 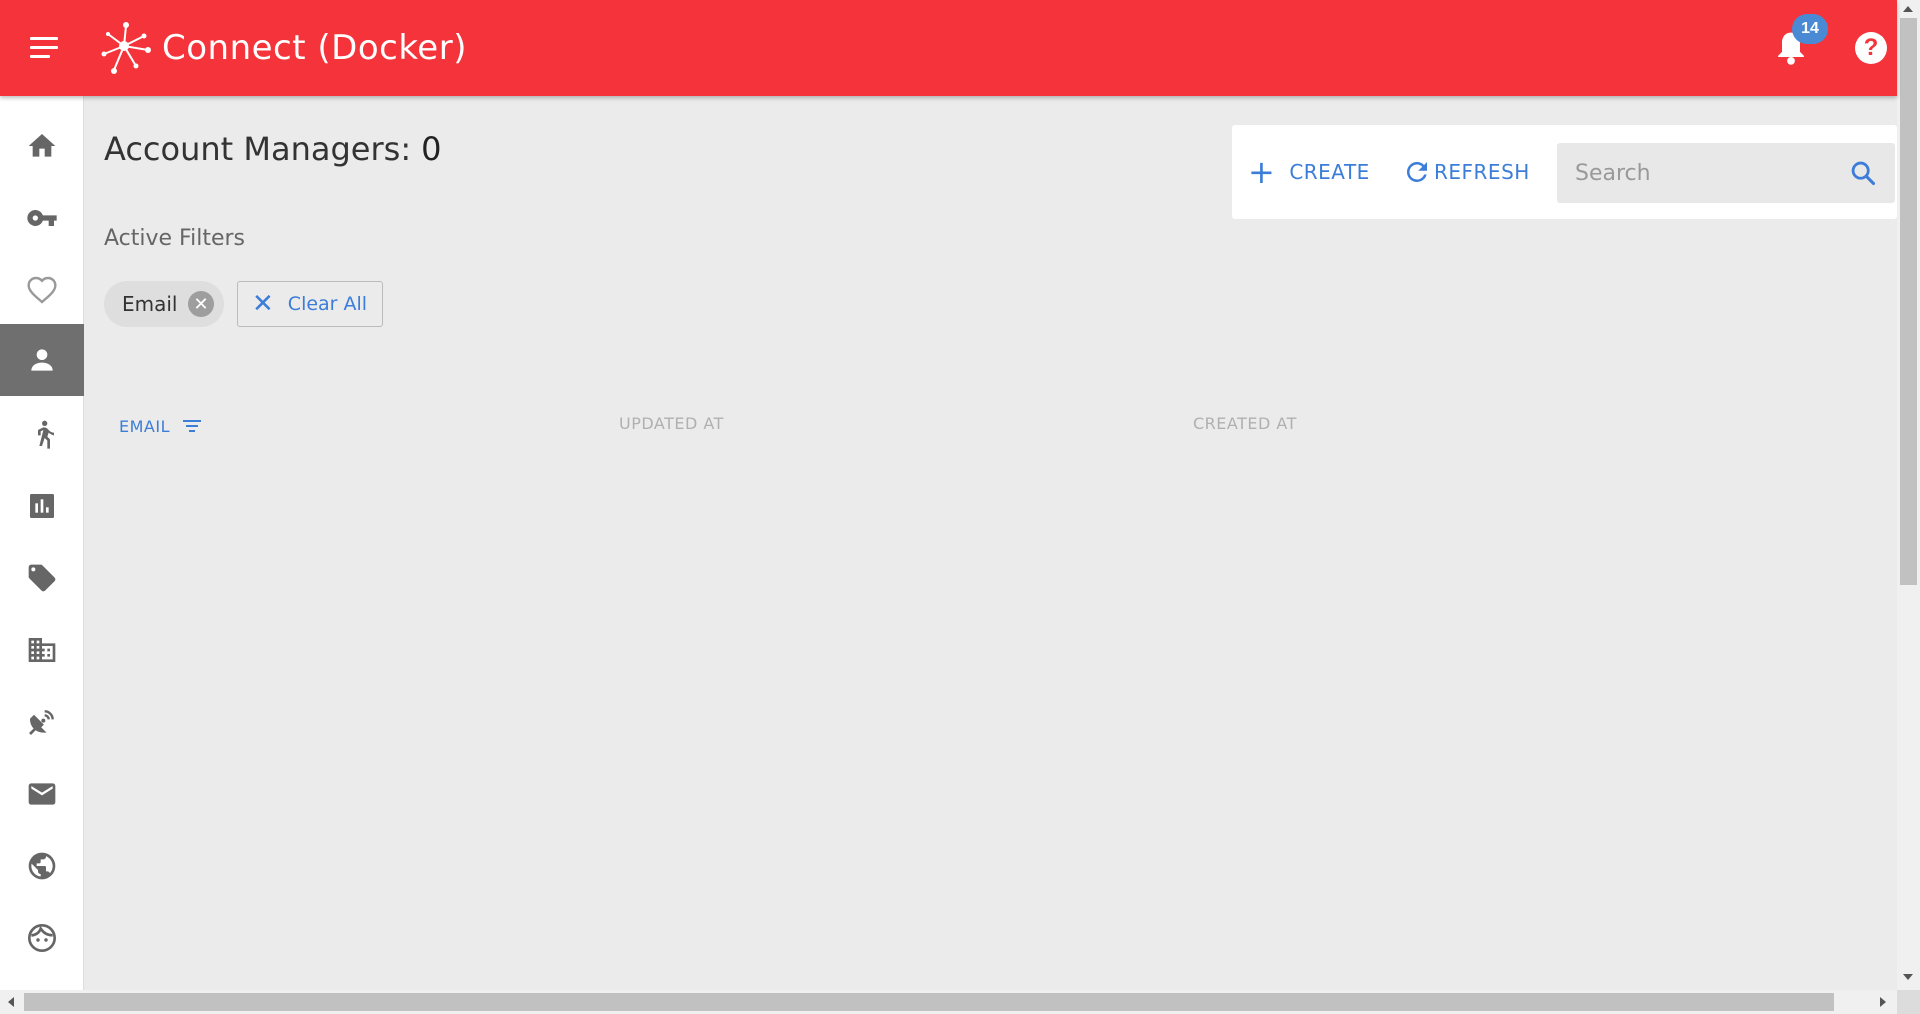 I want to click on bar-chart-icon, so click(x=42, y=506).